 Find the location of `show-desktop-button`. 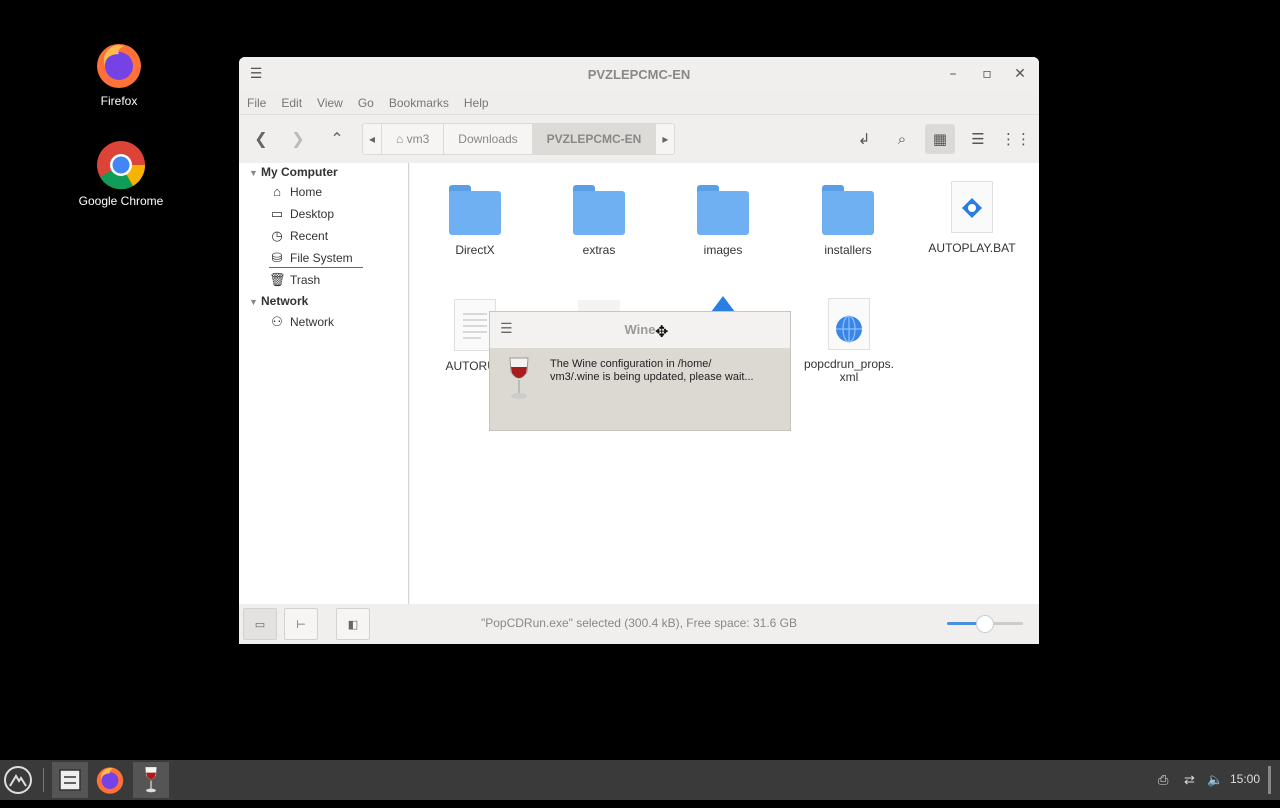

show-desktop-button is located at coordinates (1269, 780).